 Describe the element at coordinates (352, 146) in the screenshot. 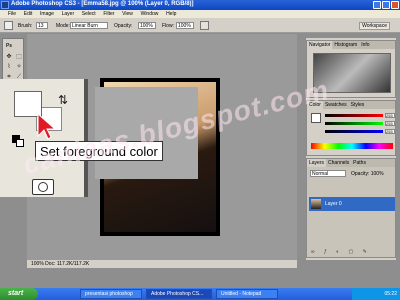

I see `color-spectrum` at that location.